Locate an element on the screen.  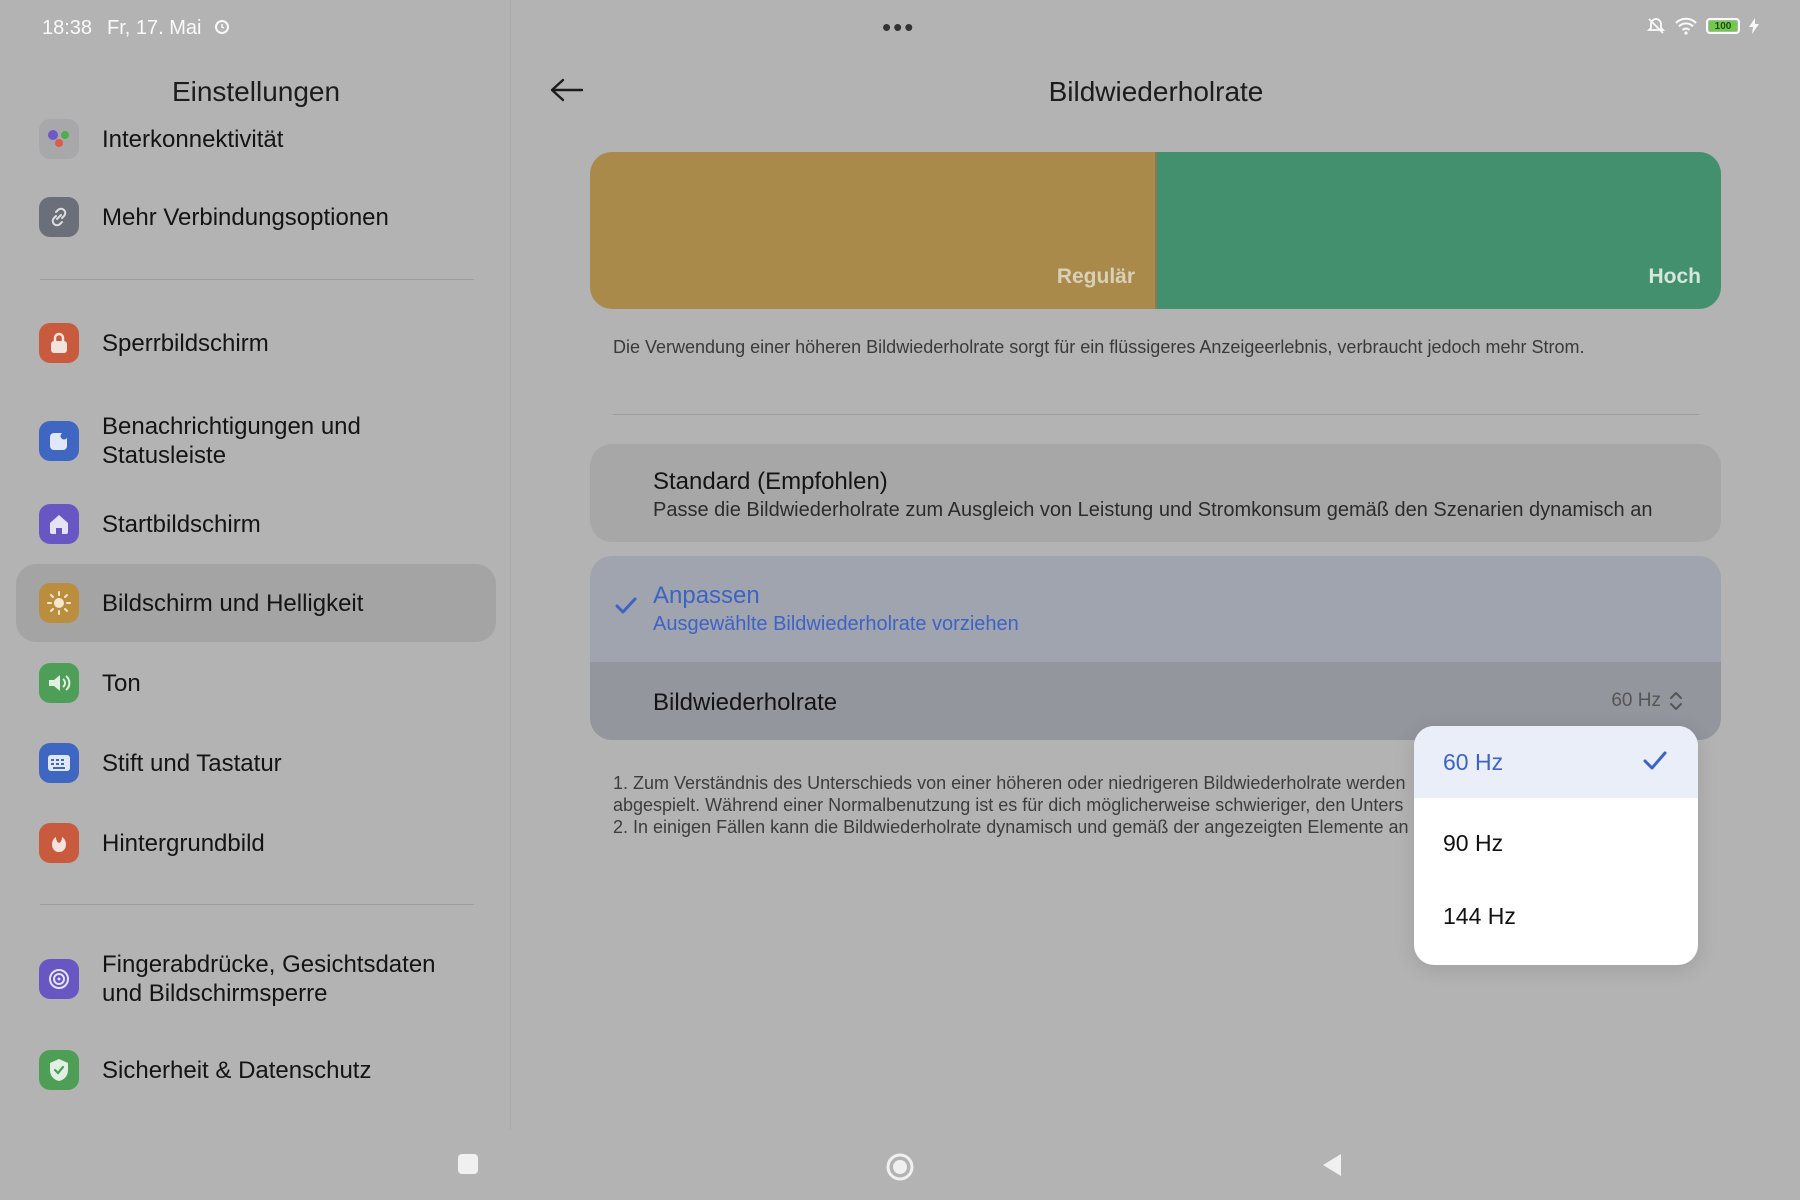
refresh-rate-preview: Regulär Hoch is located at coordinates (1155, 230).